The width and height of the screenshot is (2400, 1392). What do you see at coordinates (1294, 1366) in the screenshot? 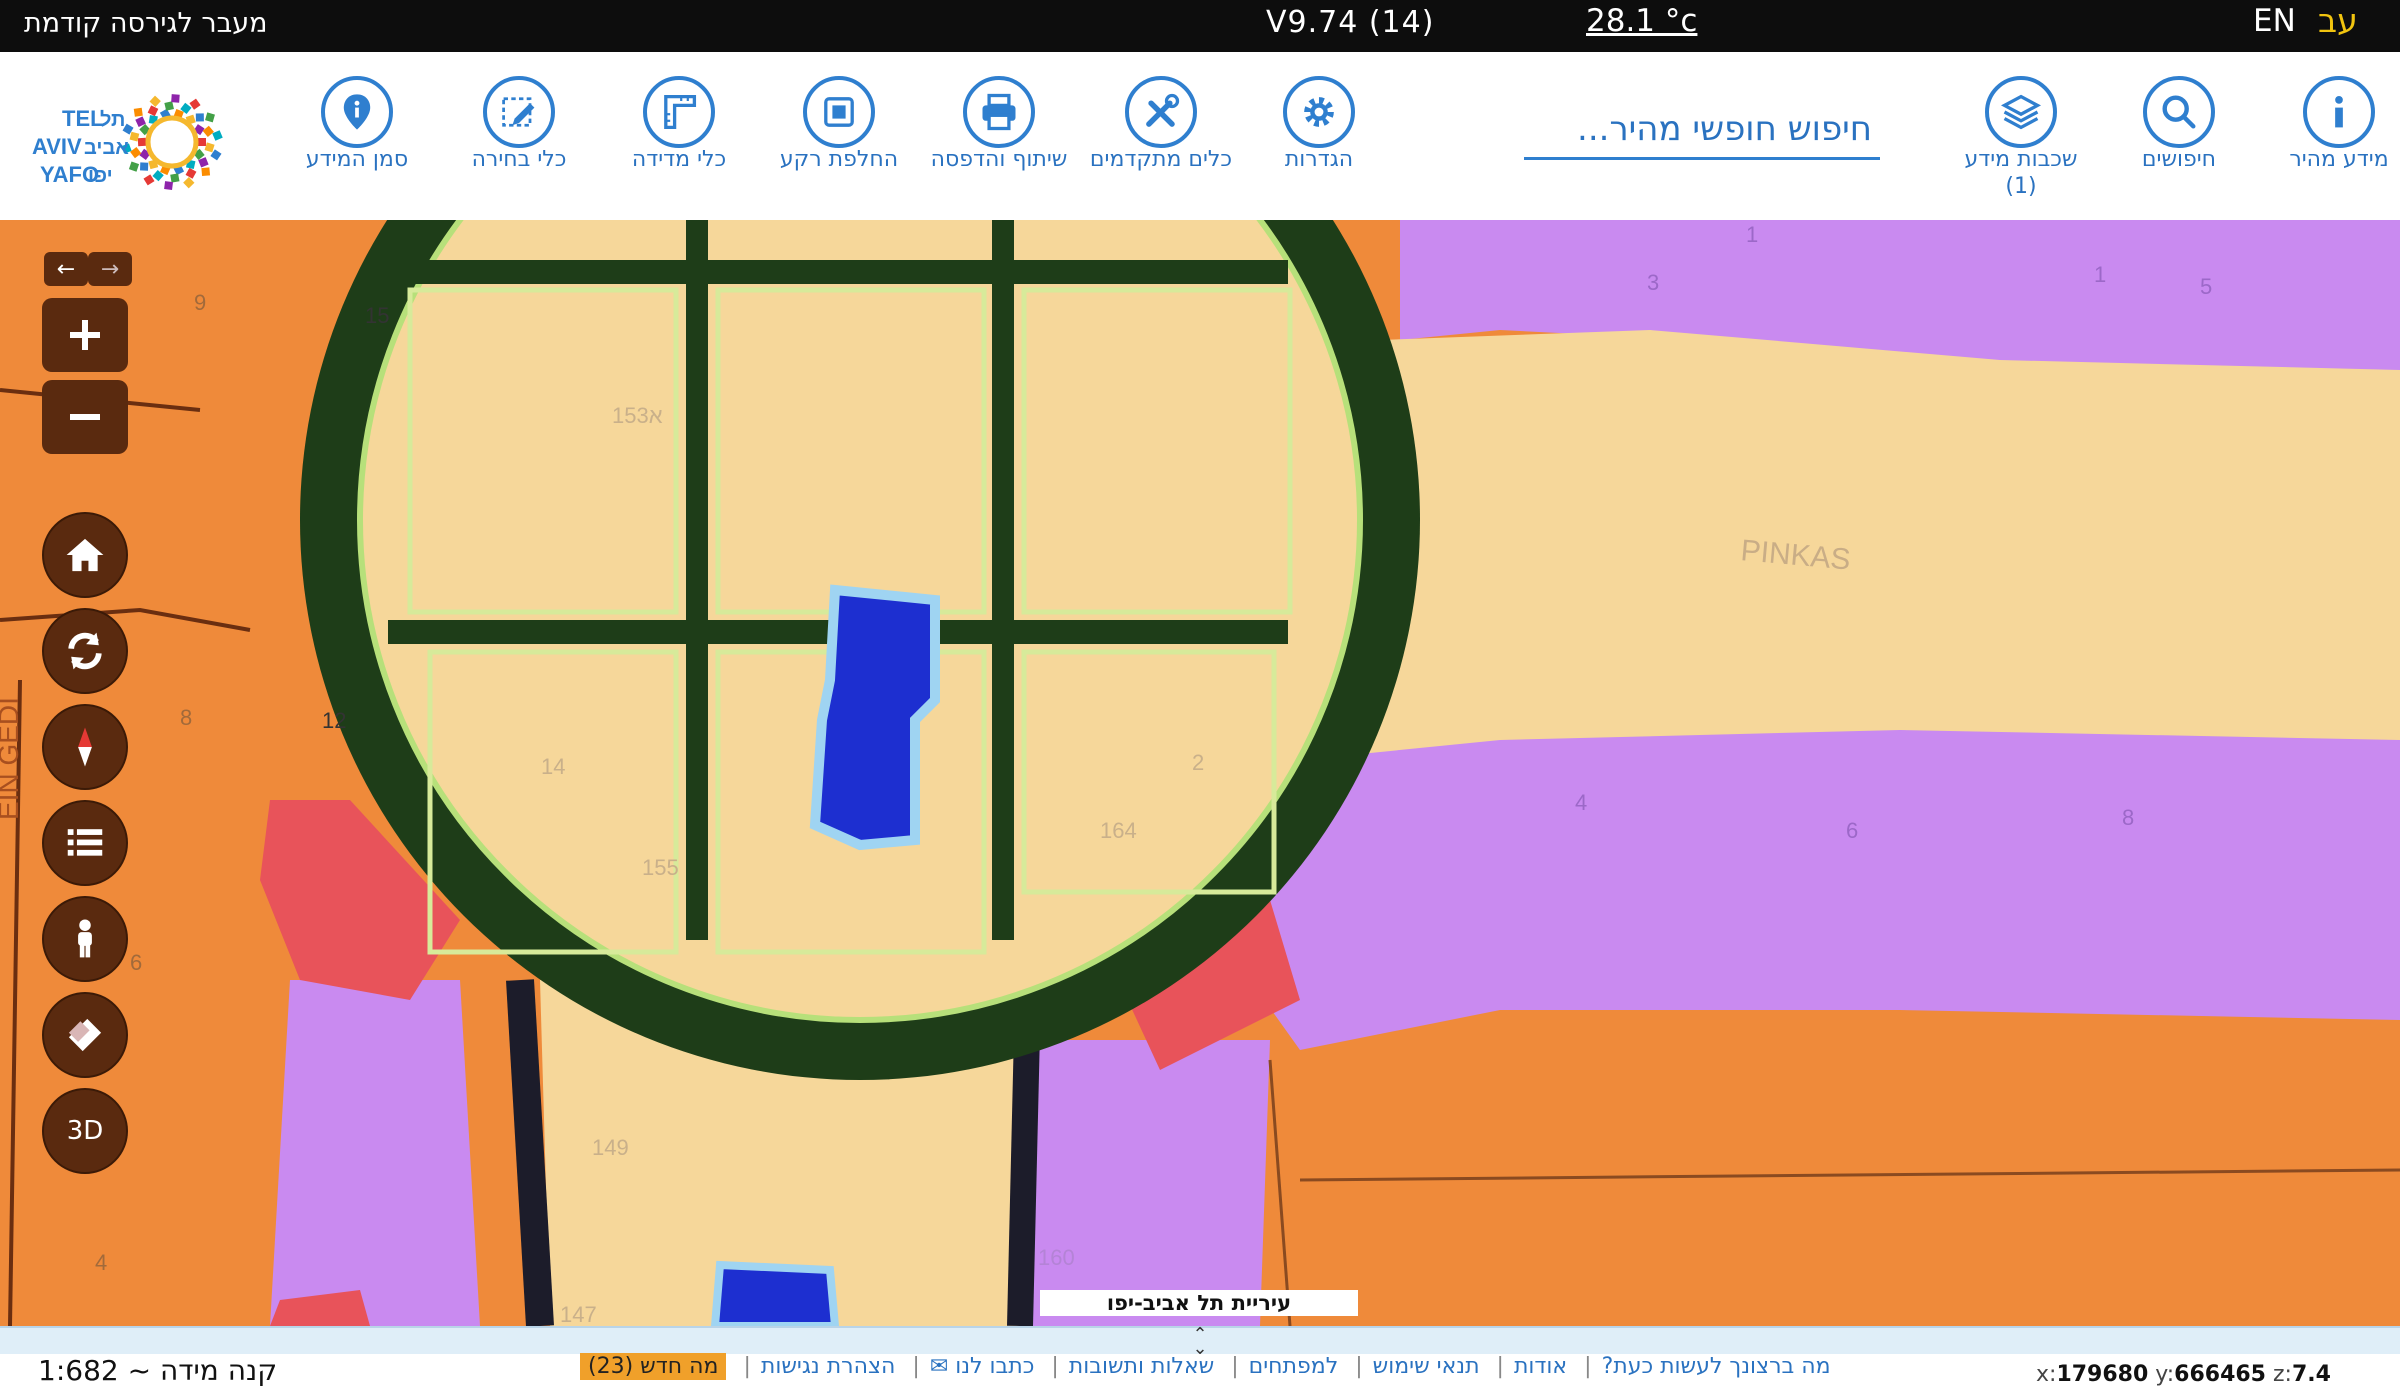
I see `footer-link-developers: למפתחים` at bounding box center [1294, 1366].